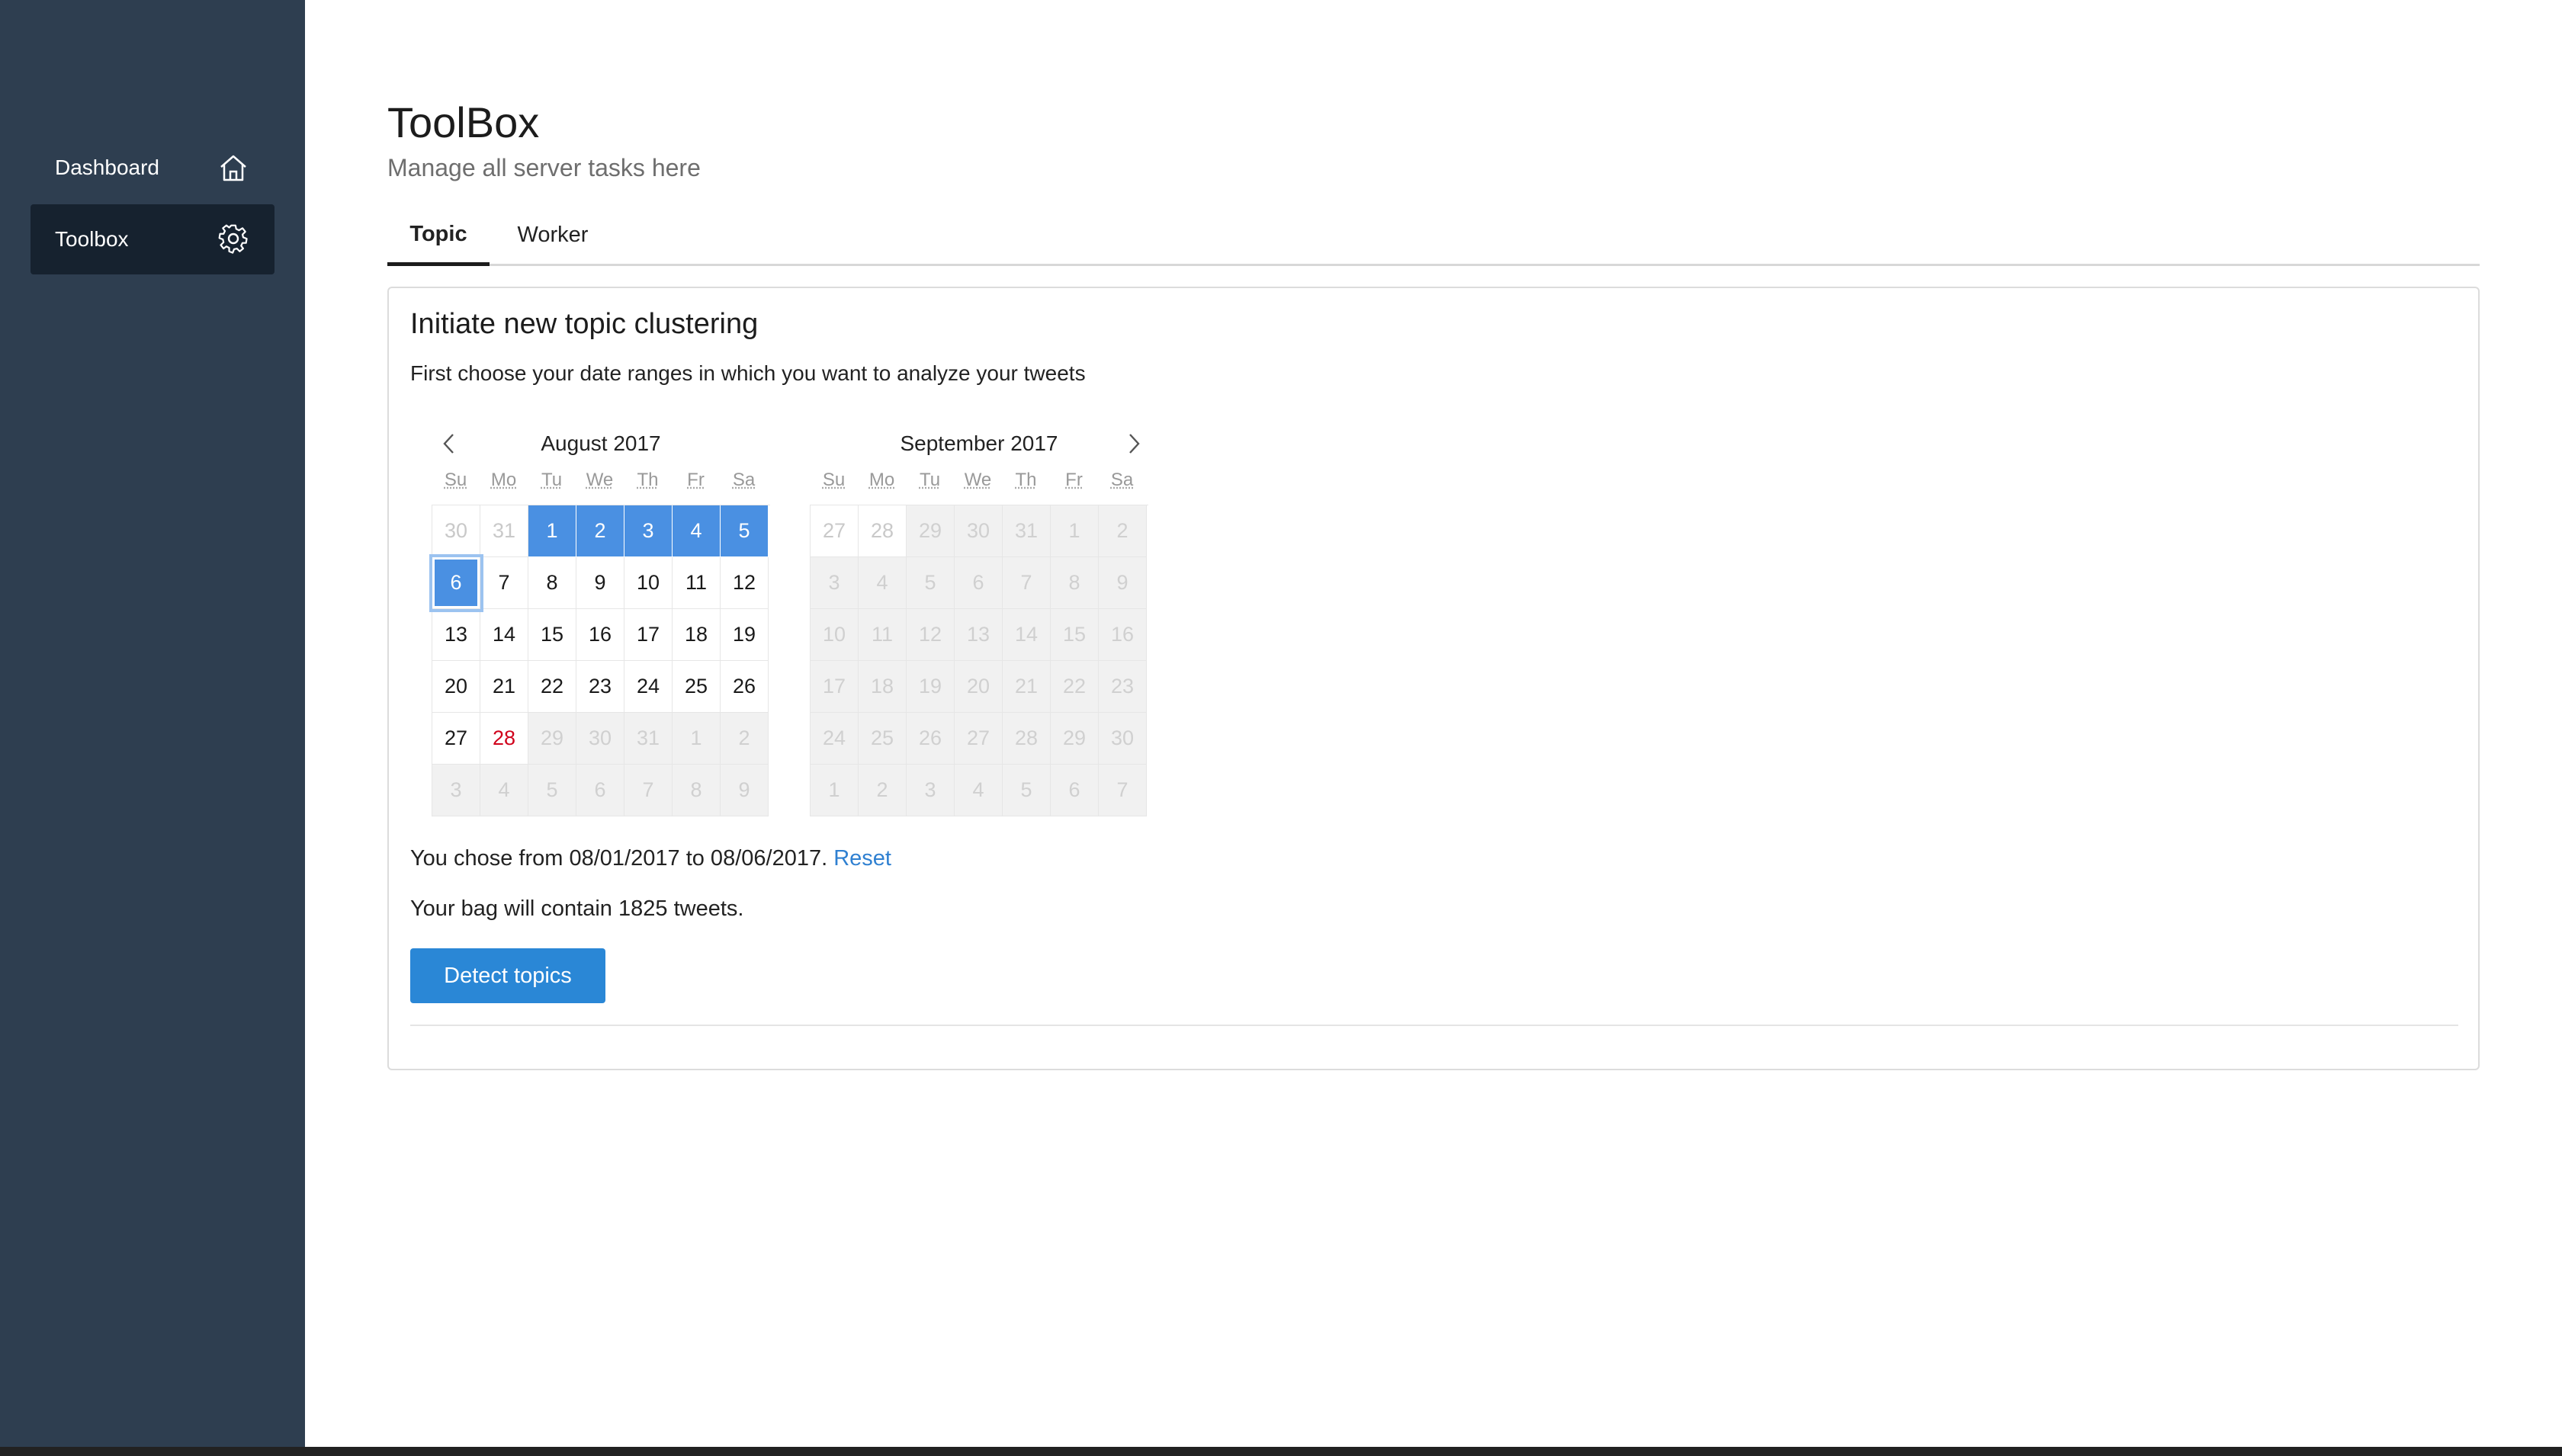 The height and width of the screenshot is (1456, 2562). What do you see at coordinates (979, 480) in the screenshot?
I see `weekday-row: Su Mo Tu We Th Fr Sa` at bounding box center [979, 480].